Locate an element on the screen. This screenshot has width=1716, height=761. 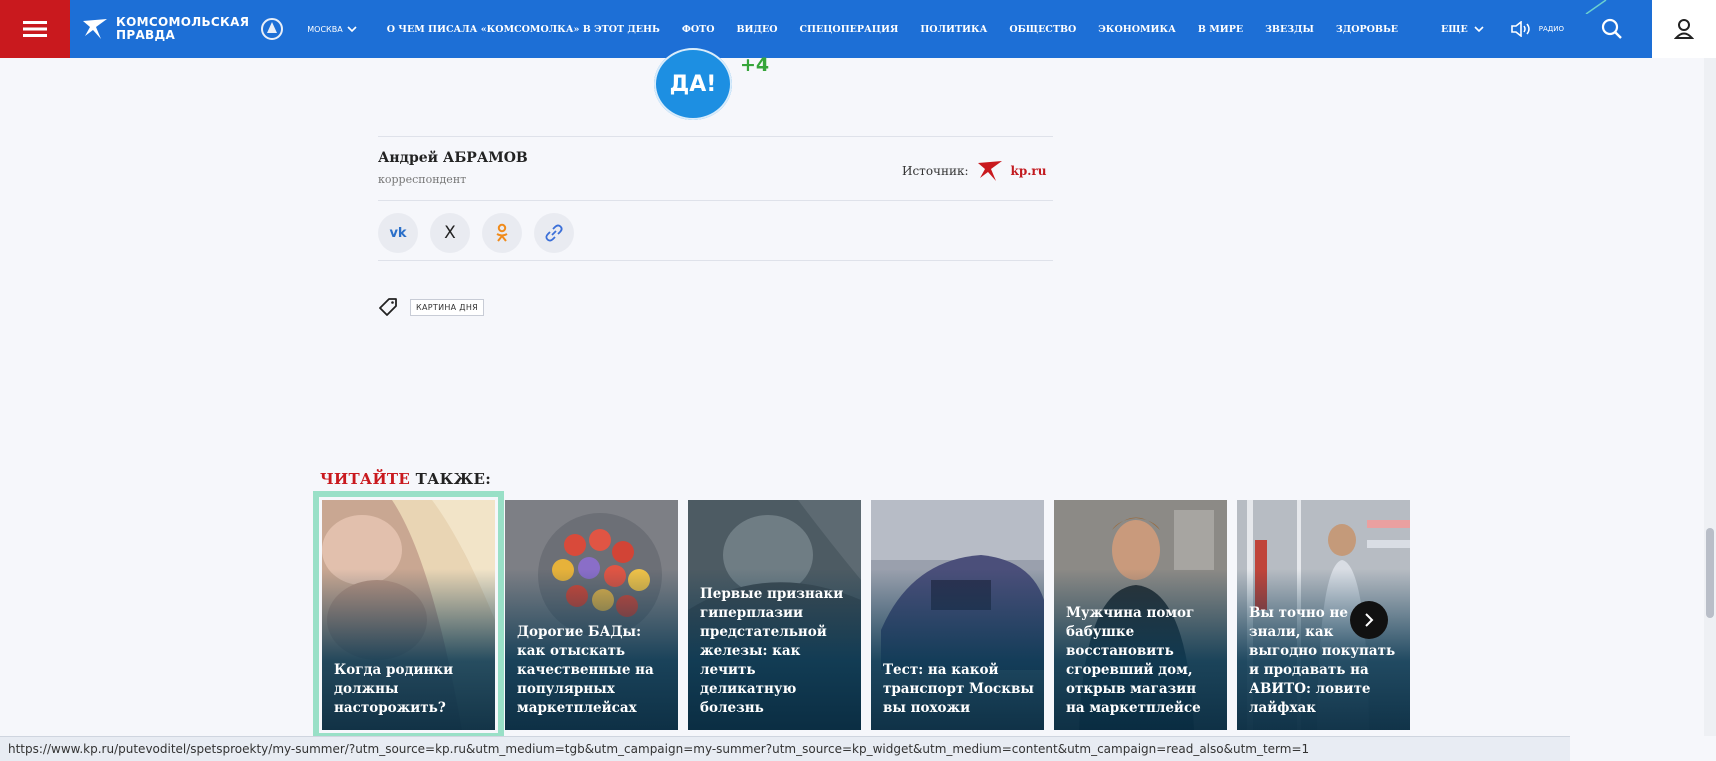
reaction-block: ДА! +4 is located at coordinates (711, 84).